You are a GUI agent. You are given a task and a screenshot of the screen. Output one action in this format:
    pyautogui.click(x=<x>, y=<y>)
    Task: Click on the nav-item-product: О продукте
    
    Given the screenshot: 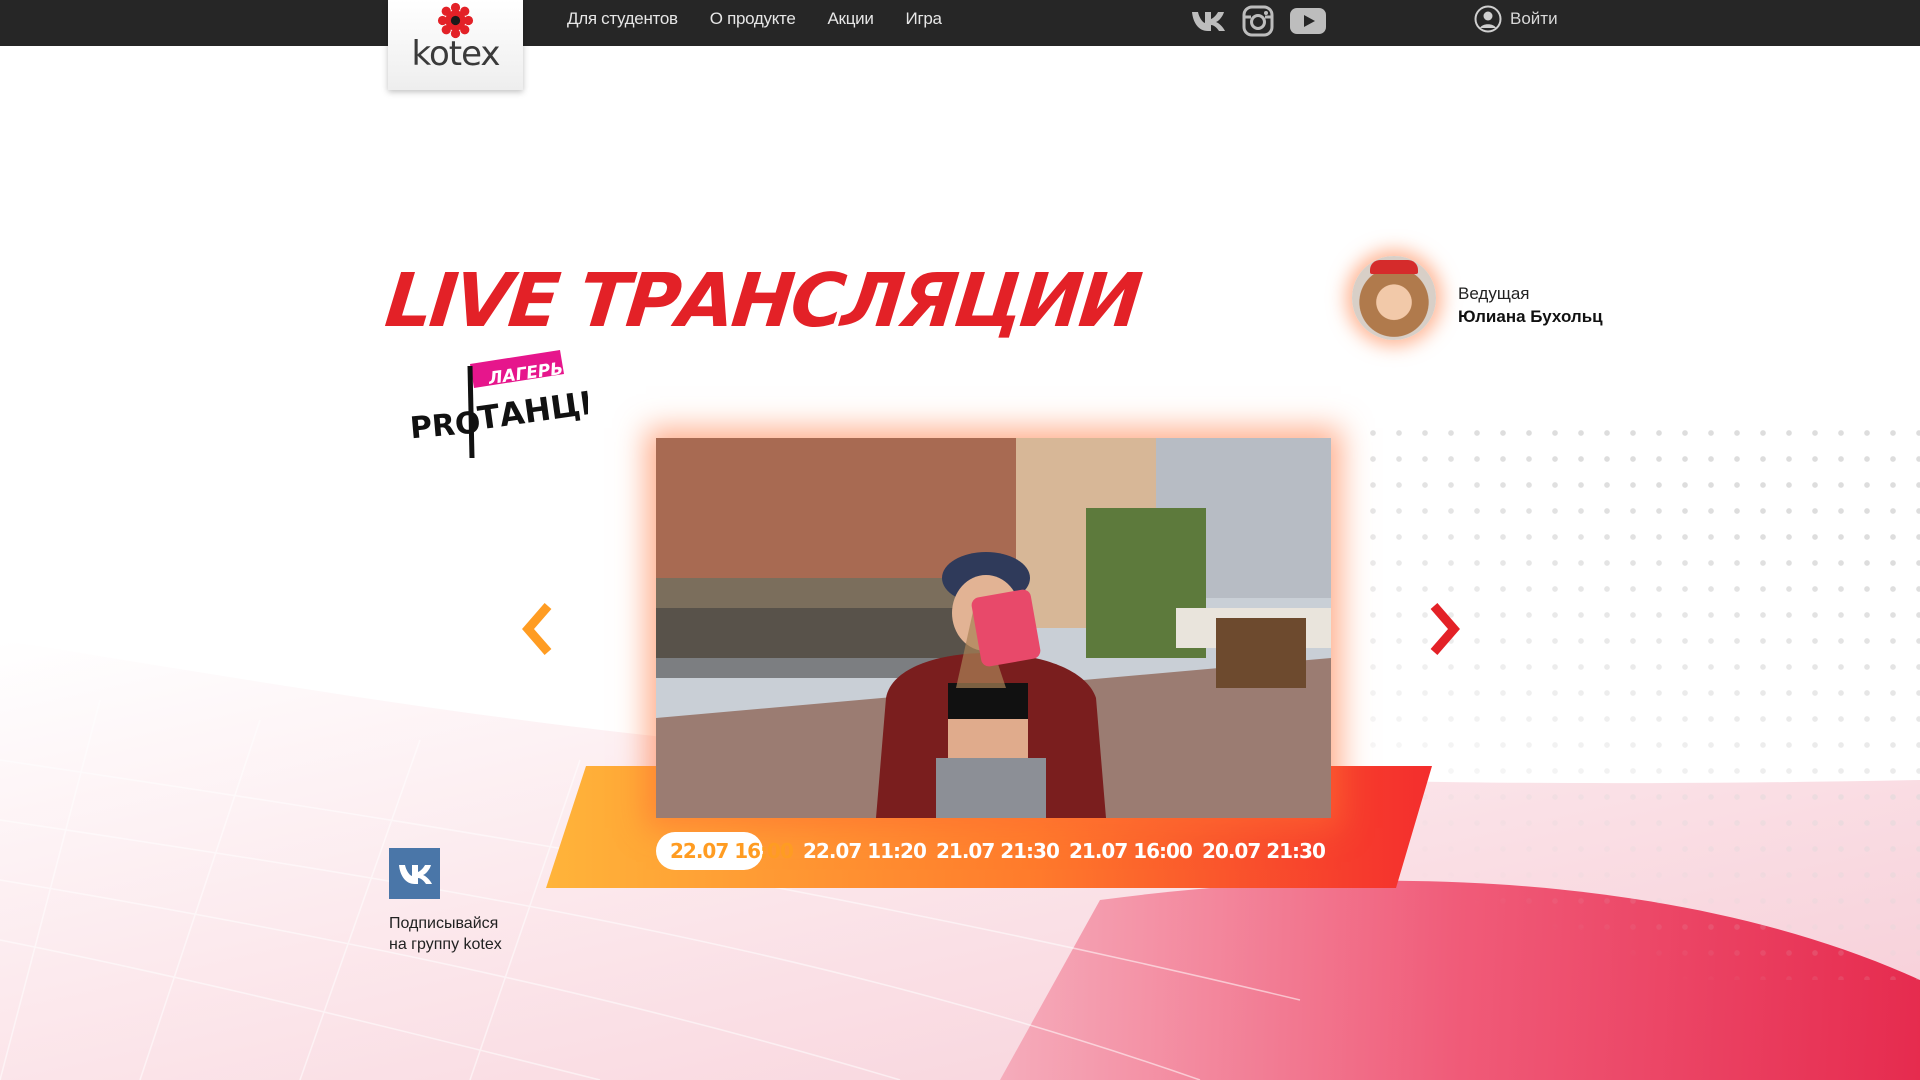 What is the action you would take?
    pyautogui.click(x=753, y=19)
    